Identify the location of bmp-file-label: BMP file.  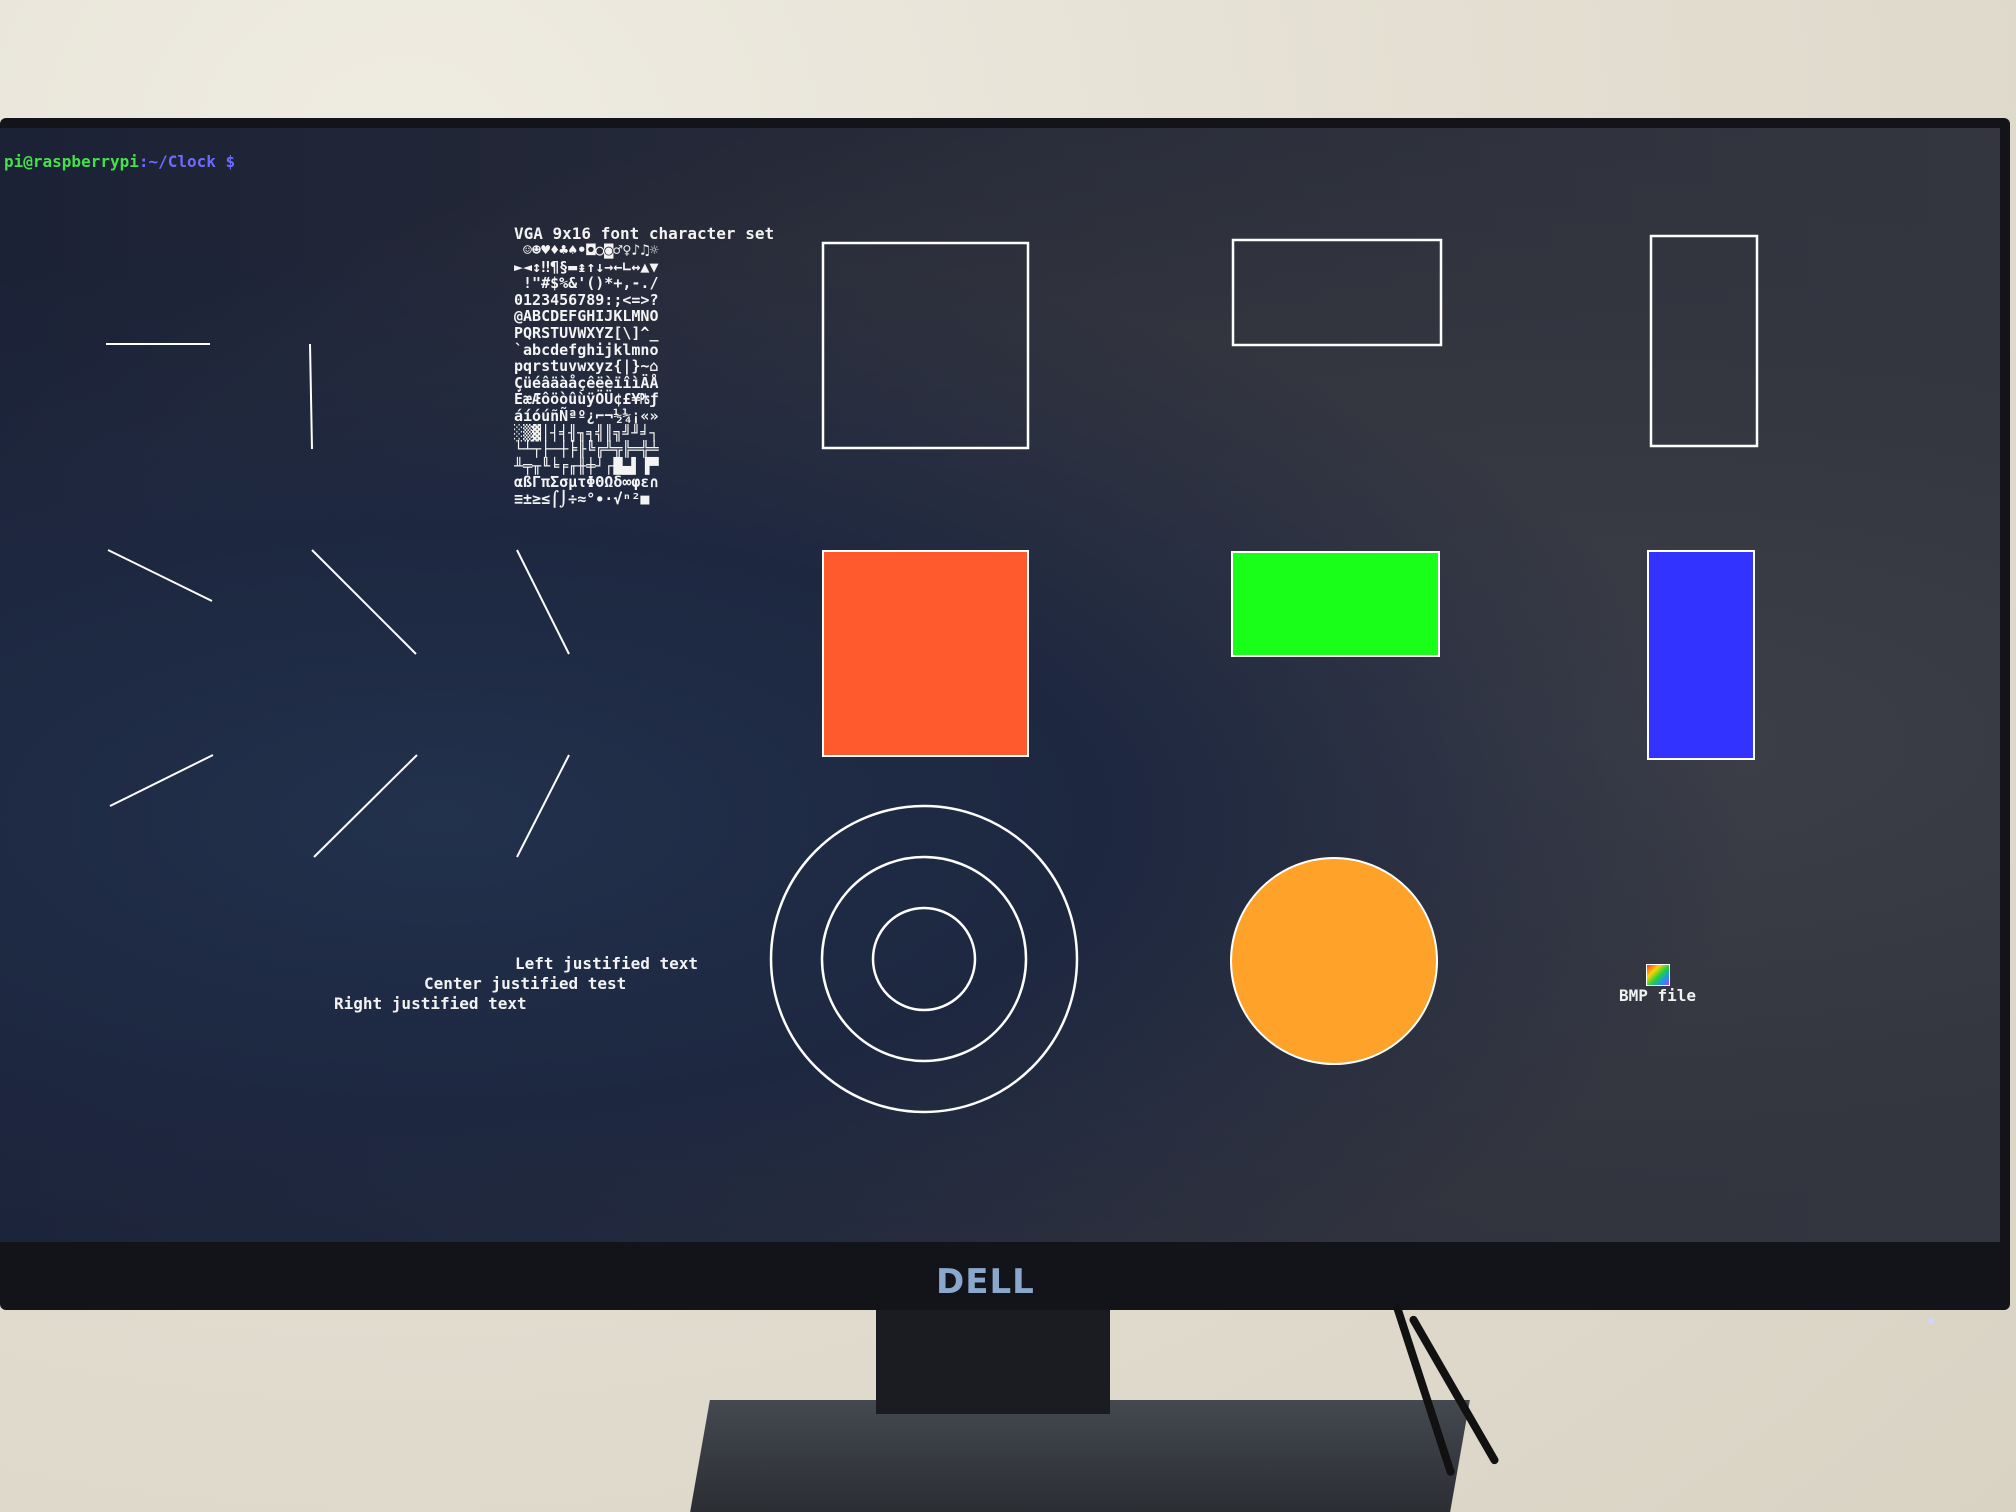
(1658, 995).